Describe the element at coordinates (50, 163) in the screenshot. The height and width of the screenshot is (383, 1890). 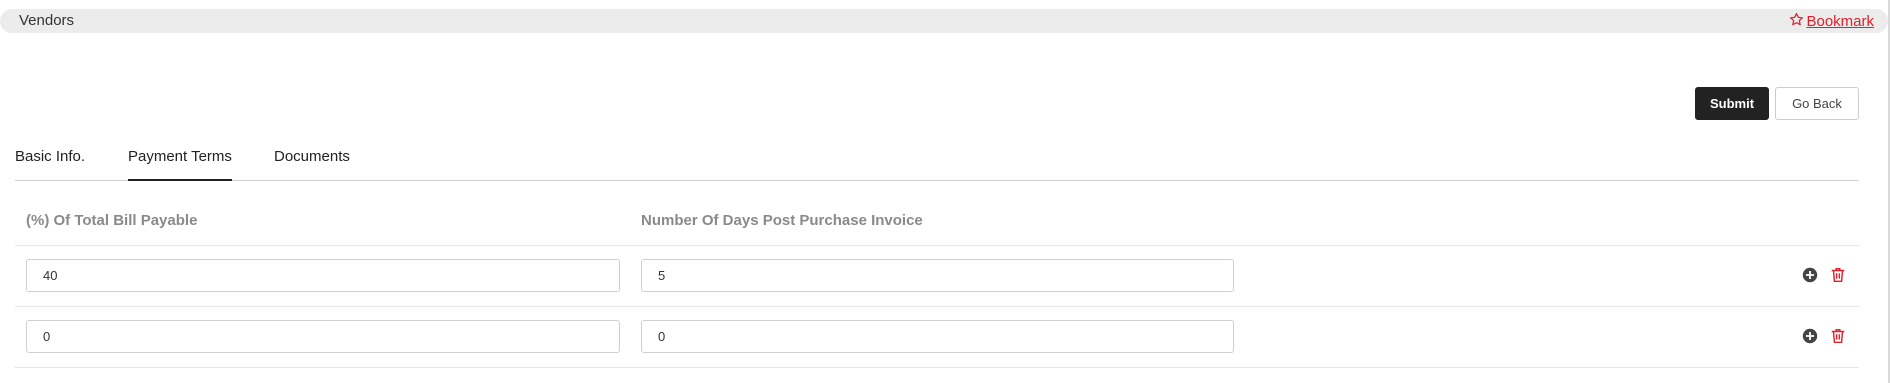
I see `tab-basic-info: Basic Info.` at that location.